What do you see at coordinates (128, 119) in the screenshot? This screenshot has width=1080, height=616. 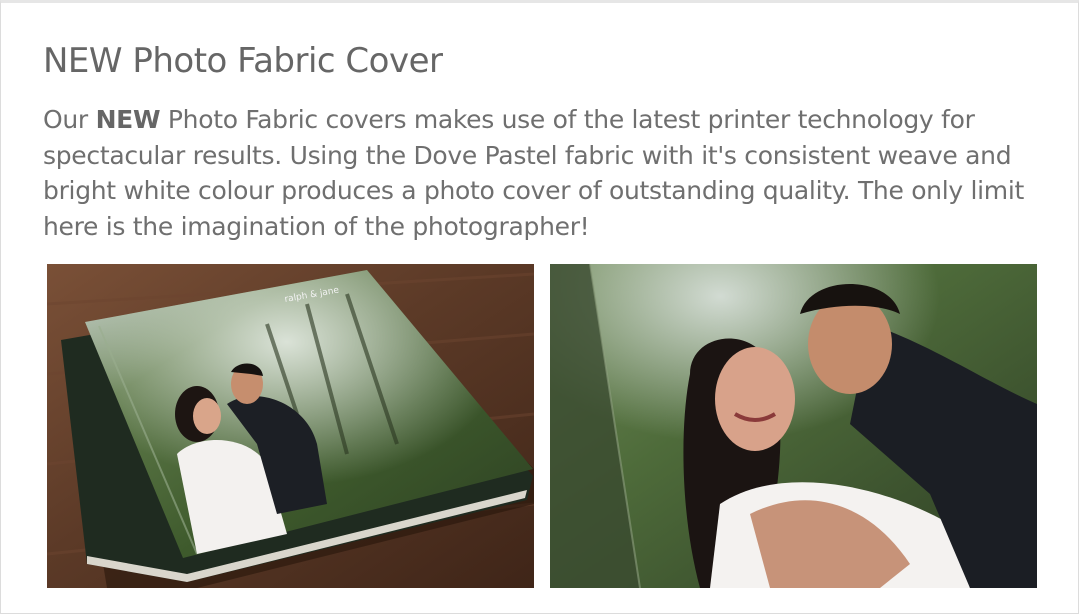 I see `description-emphasis: NEW` at bounding box center [128, 119].